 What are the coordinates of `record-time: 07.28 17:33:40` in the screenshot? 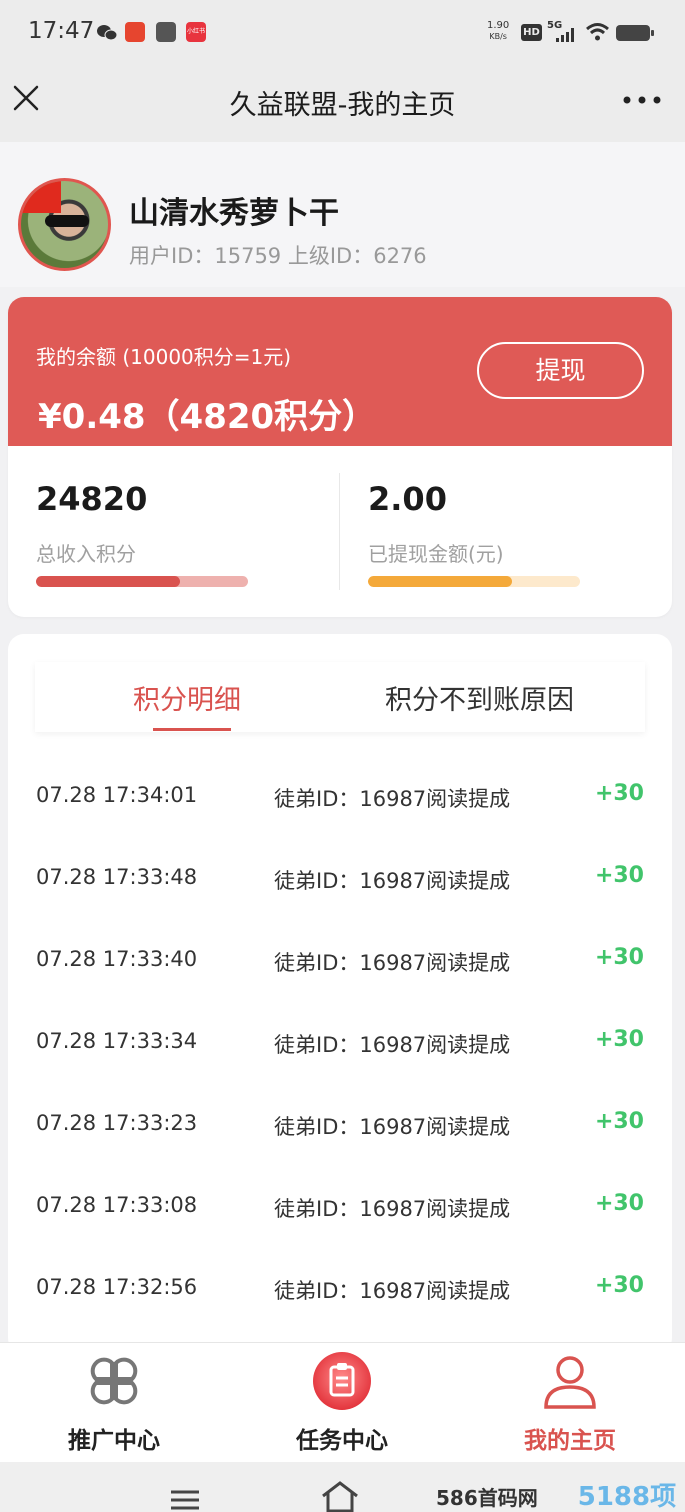 It's located at (117, 959).